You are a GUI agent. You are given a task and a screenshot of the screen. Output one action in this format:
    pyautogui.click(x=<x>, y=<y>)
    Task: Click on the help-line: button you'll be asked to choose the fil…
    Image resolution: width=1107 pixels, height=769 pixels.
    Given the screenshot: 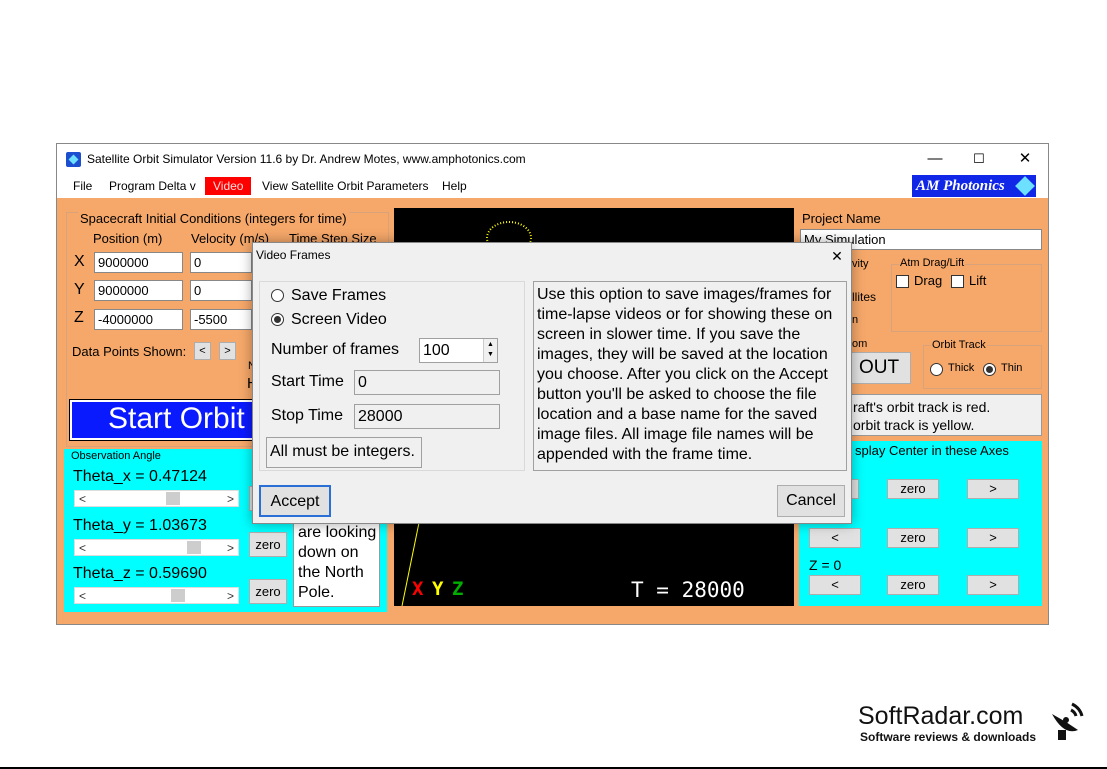 What is the action you would take?
    pyautogui.click(x=677, y=394)
    